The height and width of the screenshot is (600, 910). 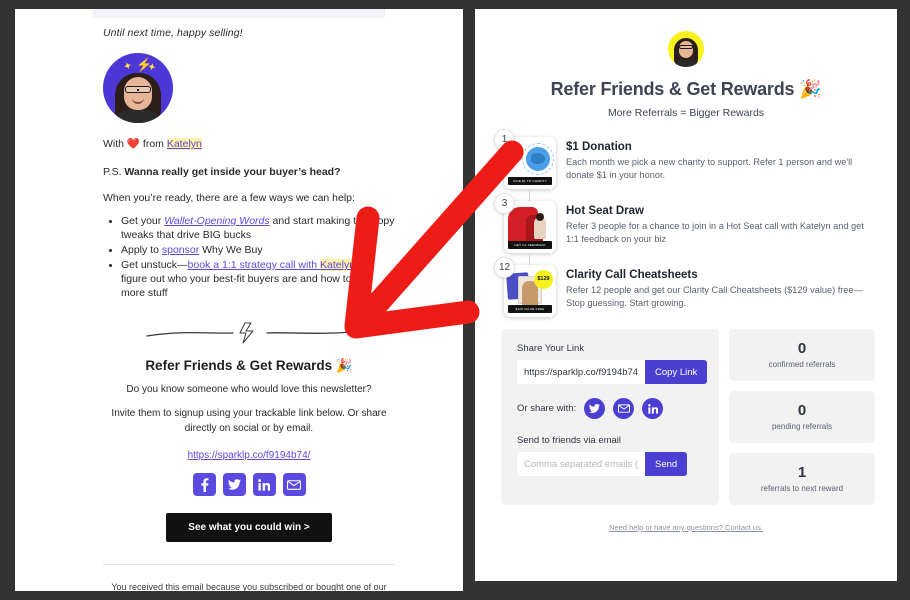 What do you see at coordinates (802, 365) in the screenshot?
I see `stat-label: confirmed referrals` at bounding box center [802, 365].